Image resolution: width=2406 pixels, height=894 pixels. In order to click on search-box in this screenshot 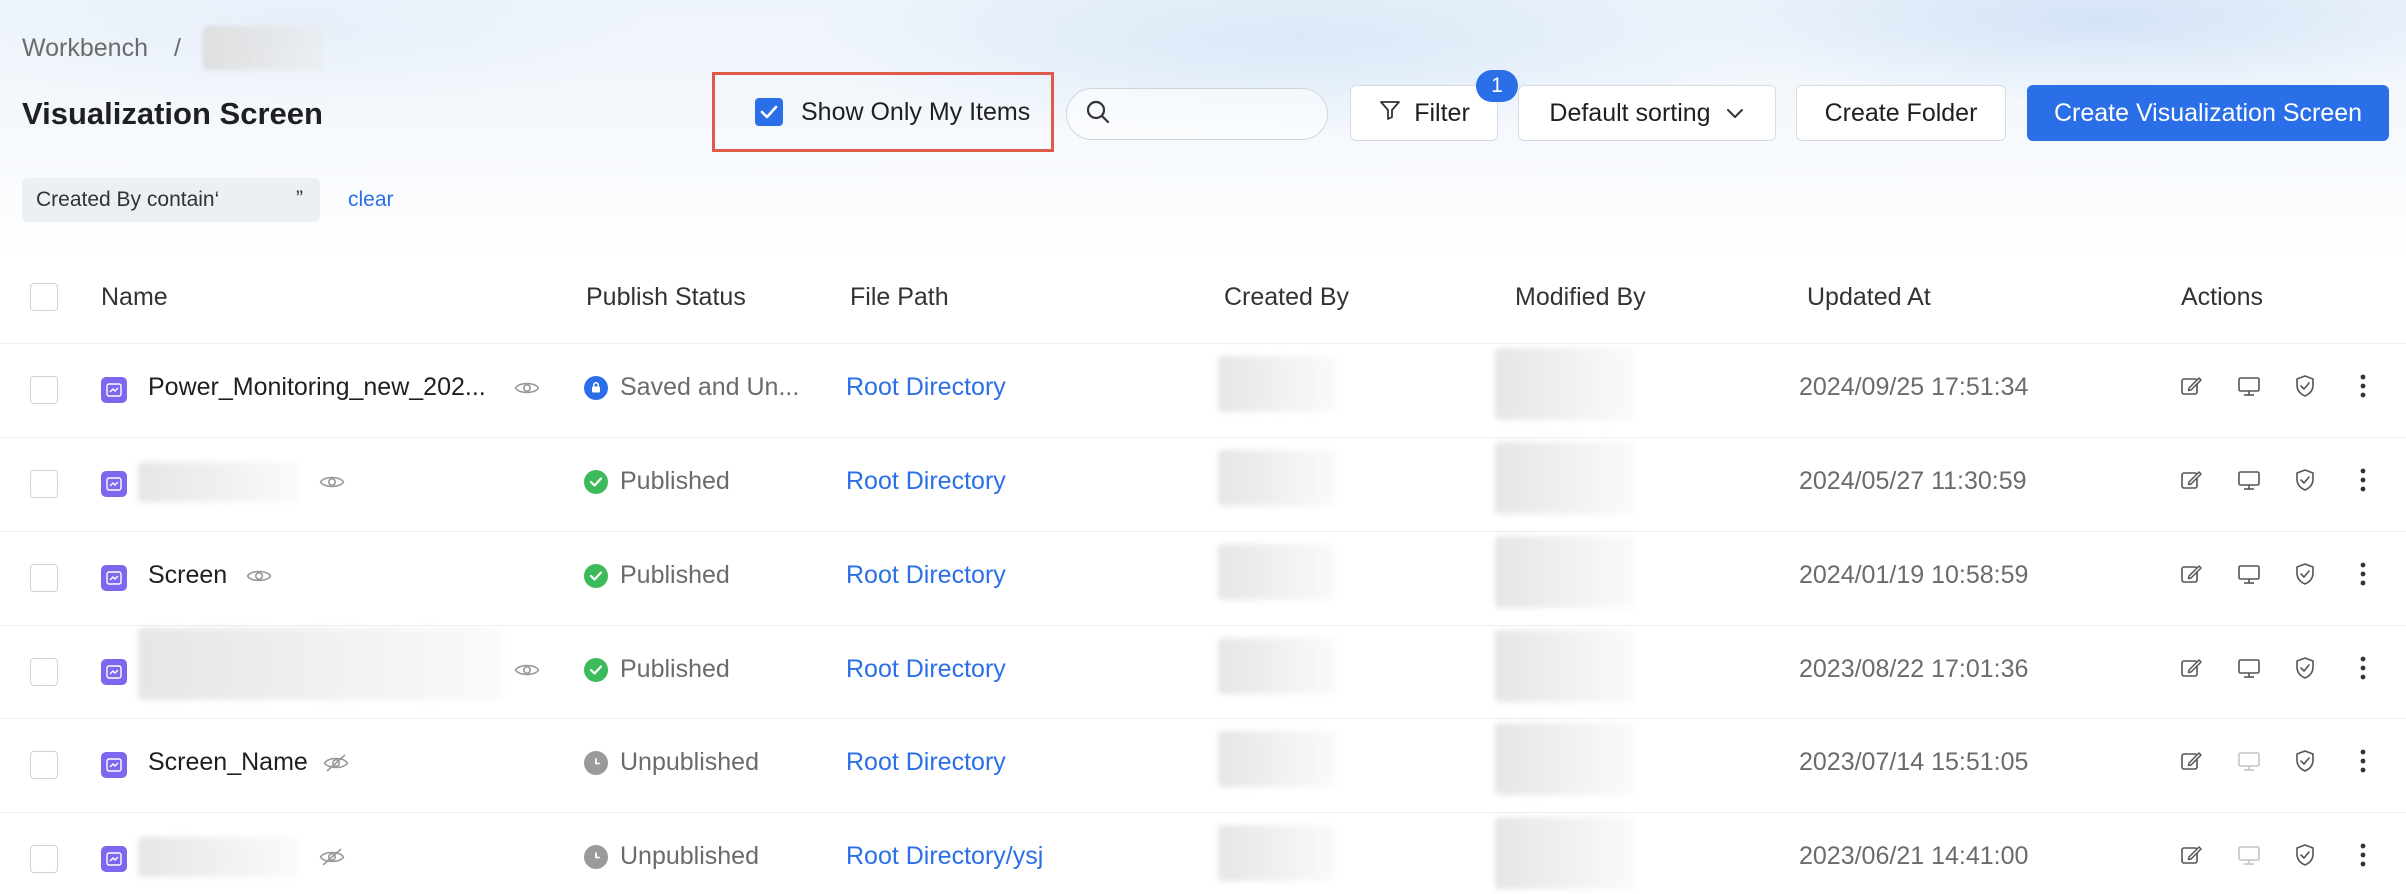, I will do `click(1197, 114)`.